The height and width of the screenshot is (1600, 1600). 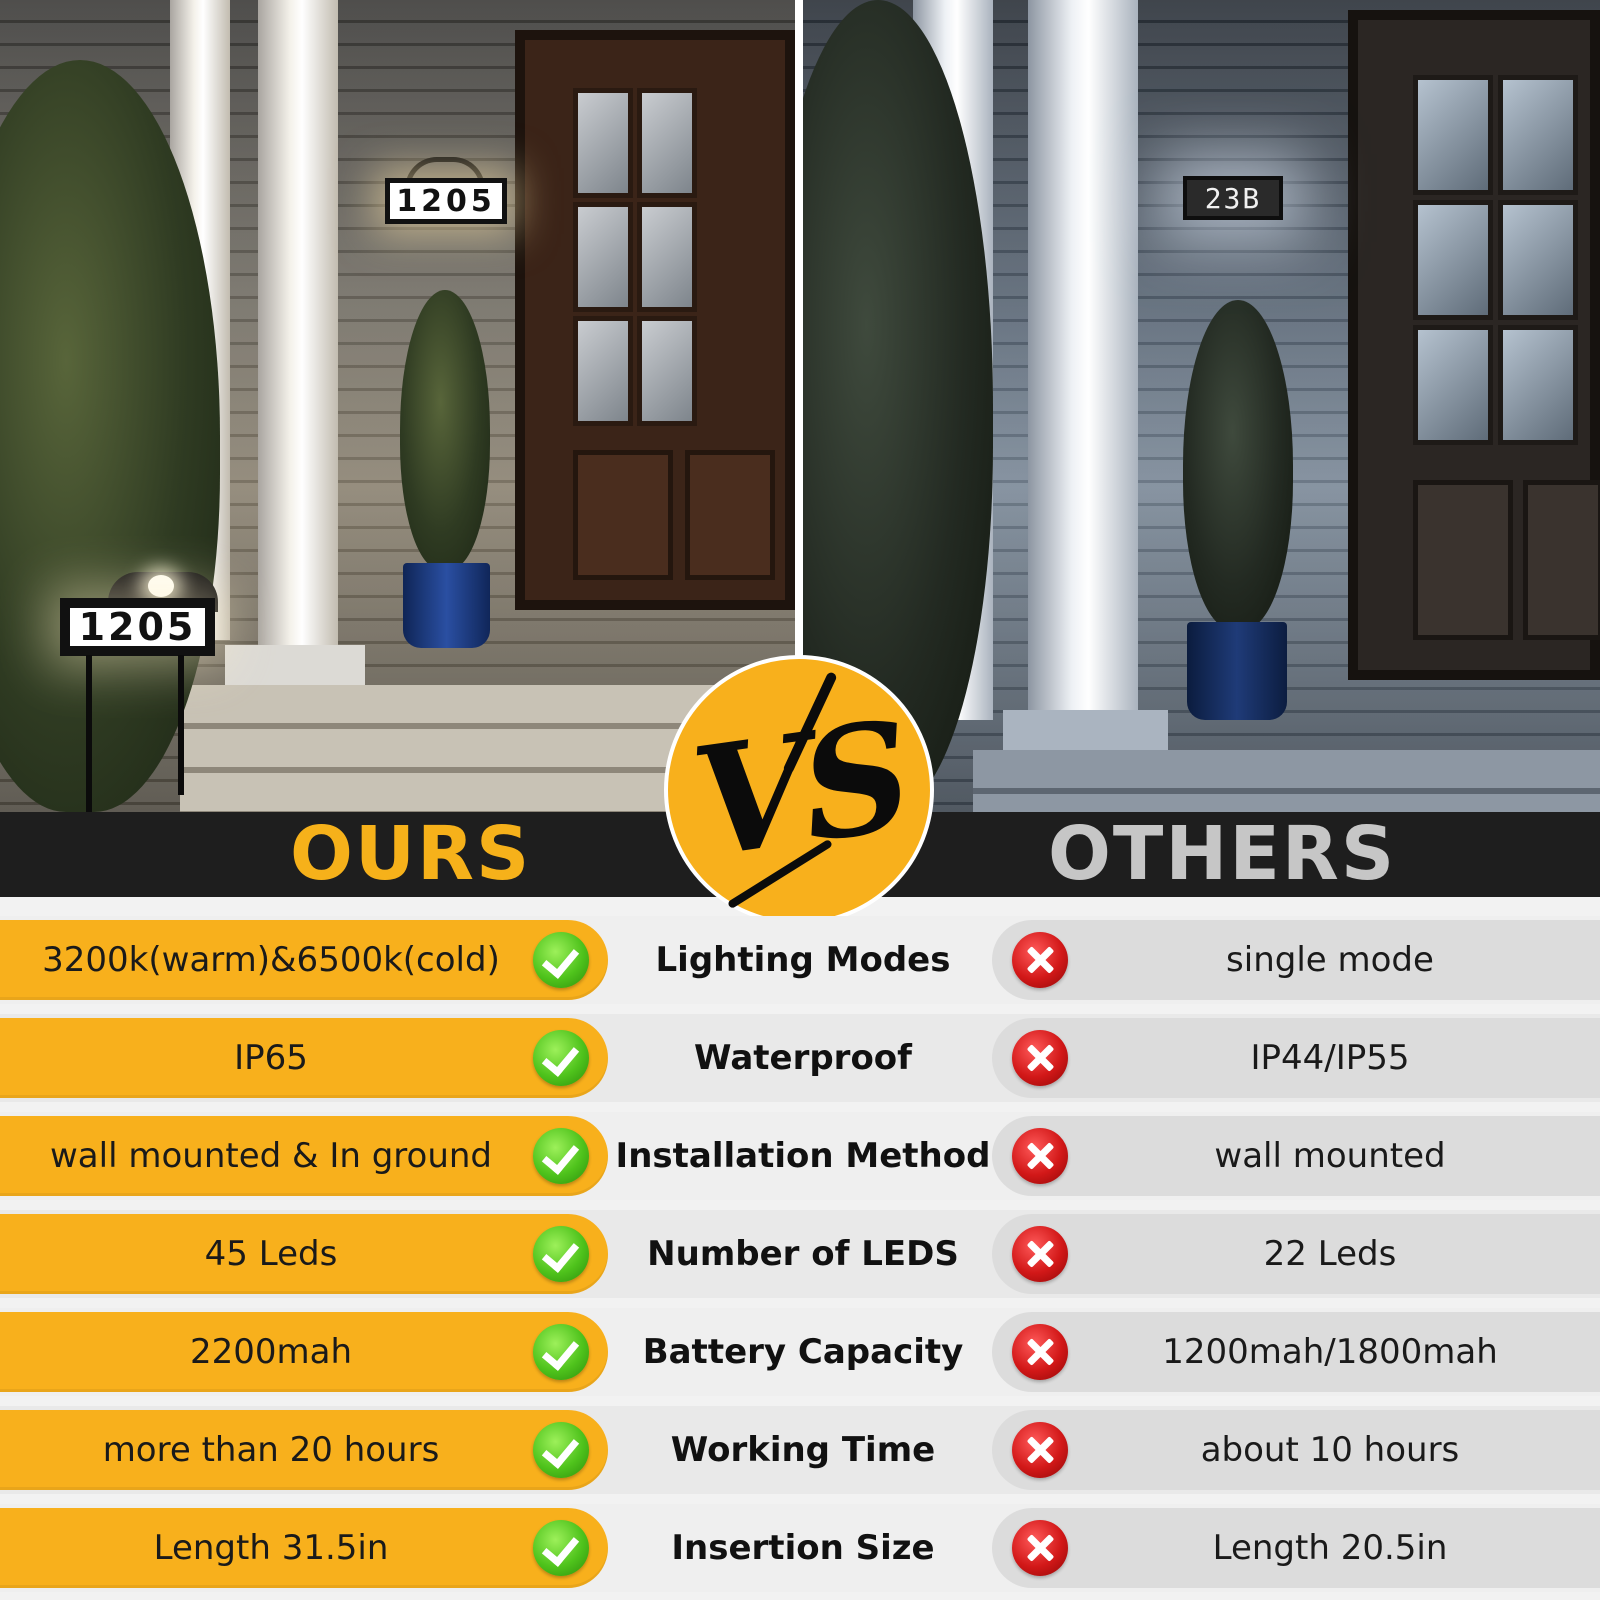 What do you see at coordinates (1330, 1156) in the screenshot?
I see `others-value: wall mounted` at bounding box center [1330, 1156].